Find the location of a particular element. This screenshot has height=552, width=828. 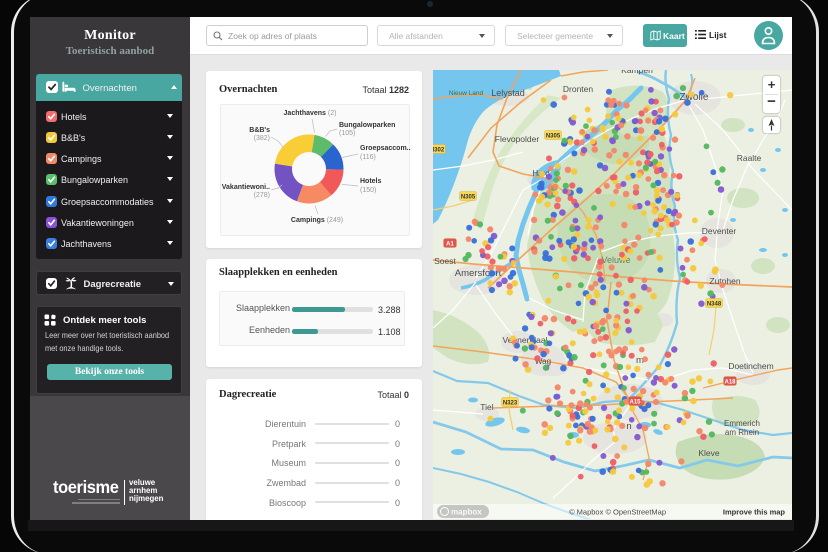

svg-text: Soest is located at coordinates (445, 261).